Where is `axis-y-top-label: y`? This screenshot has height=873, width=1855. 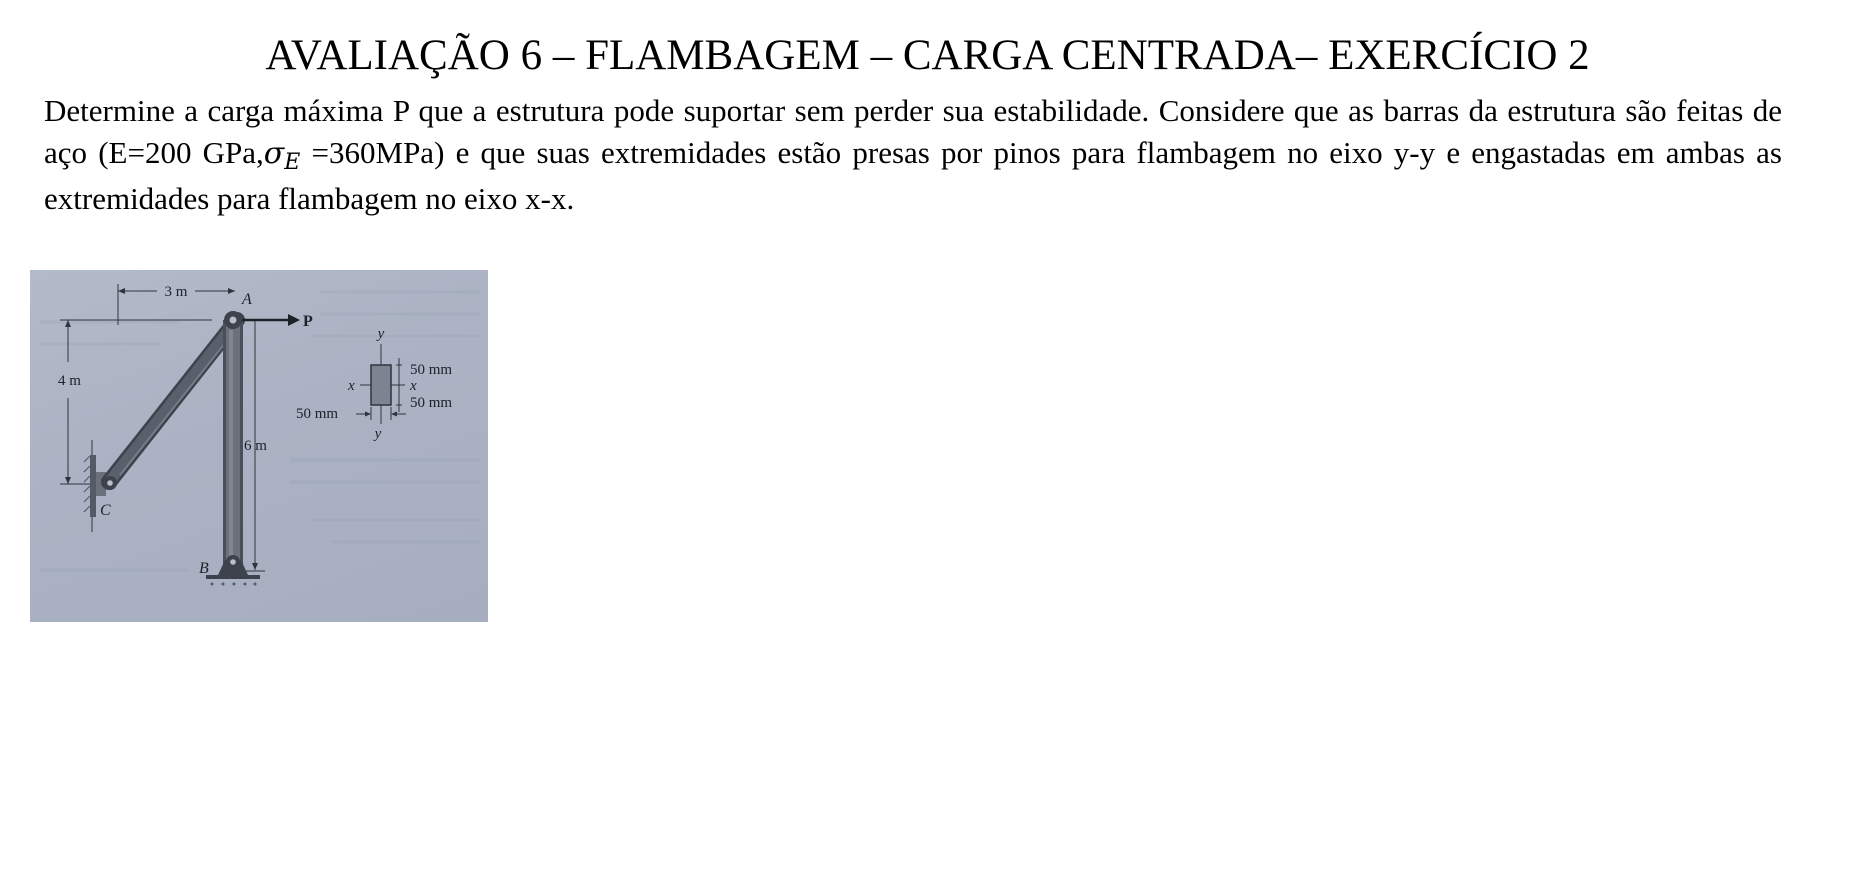
axis-y-top-label: y is located at coordinates (380, 334).